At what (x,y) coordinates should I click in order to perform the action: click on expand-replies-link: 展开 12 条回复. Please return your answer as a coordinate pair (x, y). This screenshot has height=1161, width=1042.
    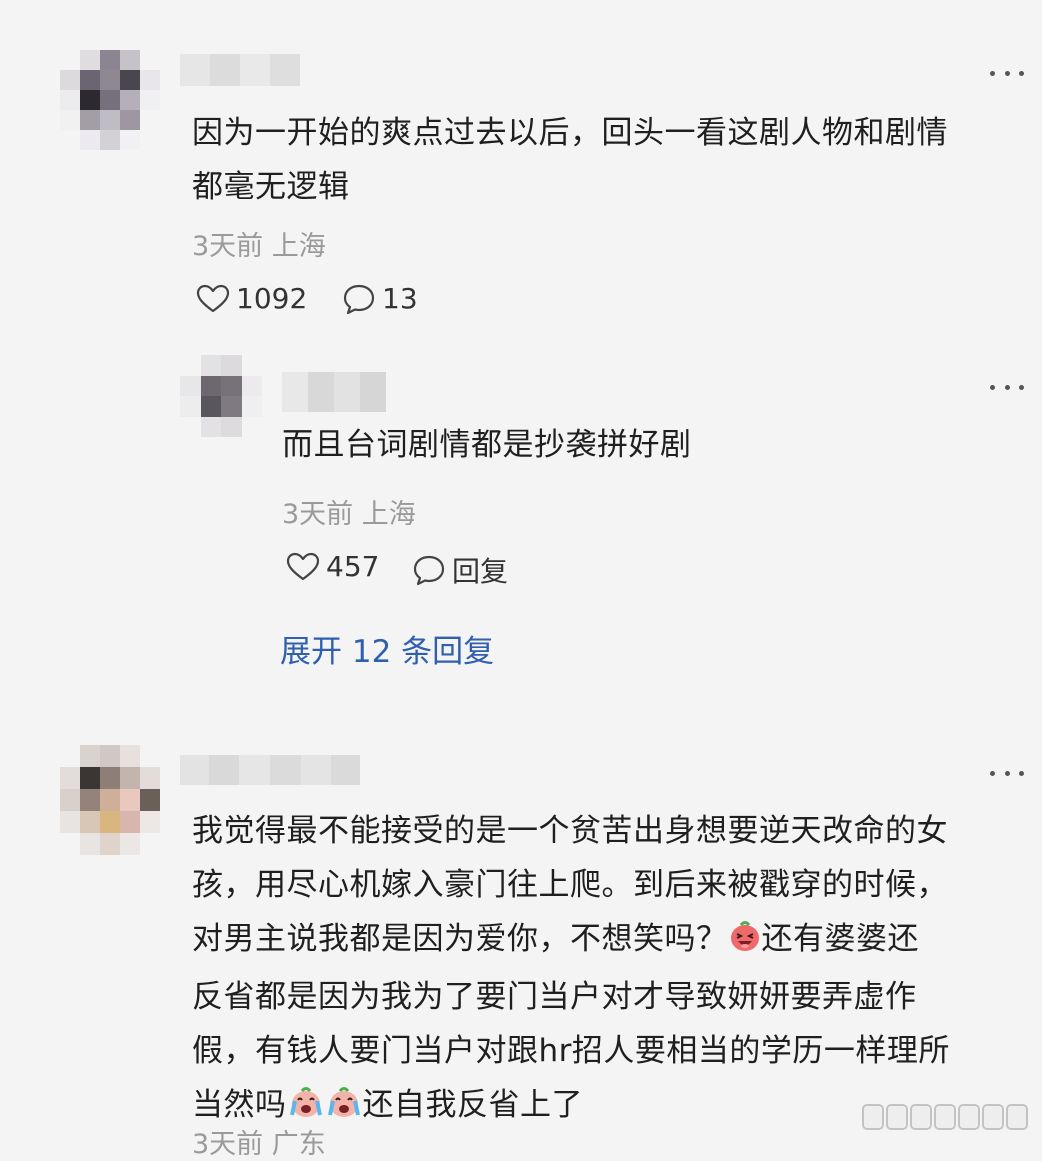
    Looking at the image, I should click on (387, 648).